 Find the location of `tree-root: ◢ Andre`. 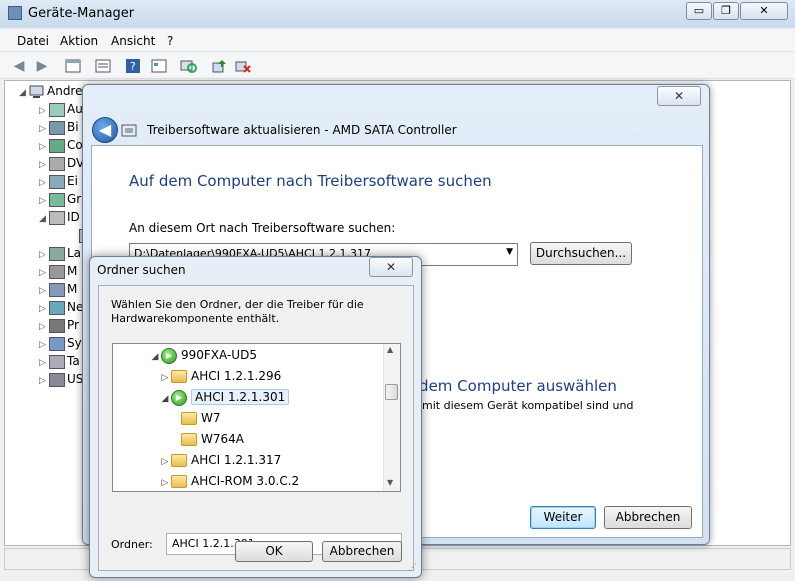

tree-root: ◢ Andre is located at coordinates (50, 91).